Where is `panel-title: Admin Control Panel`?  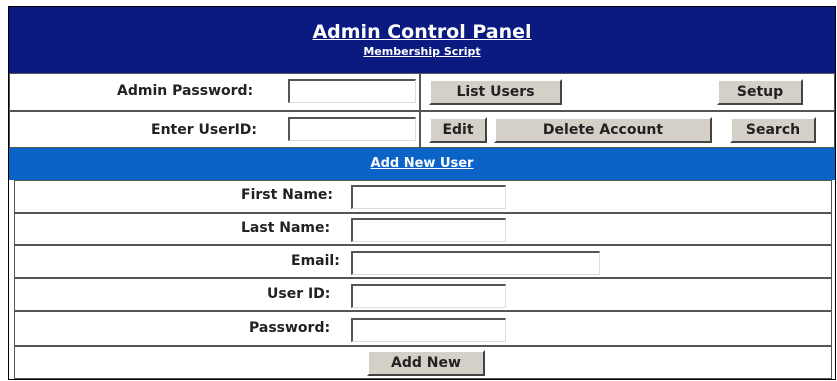
panel-title: Admin Control Panel is located at coordinates (422, 32).